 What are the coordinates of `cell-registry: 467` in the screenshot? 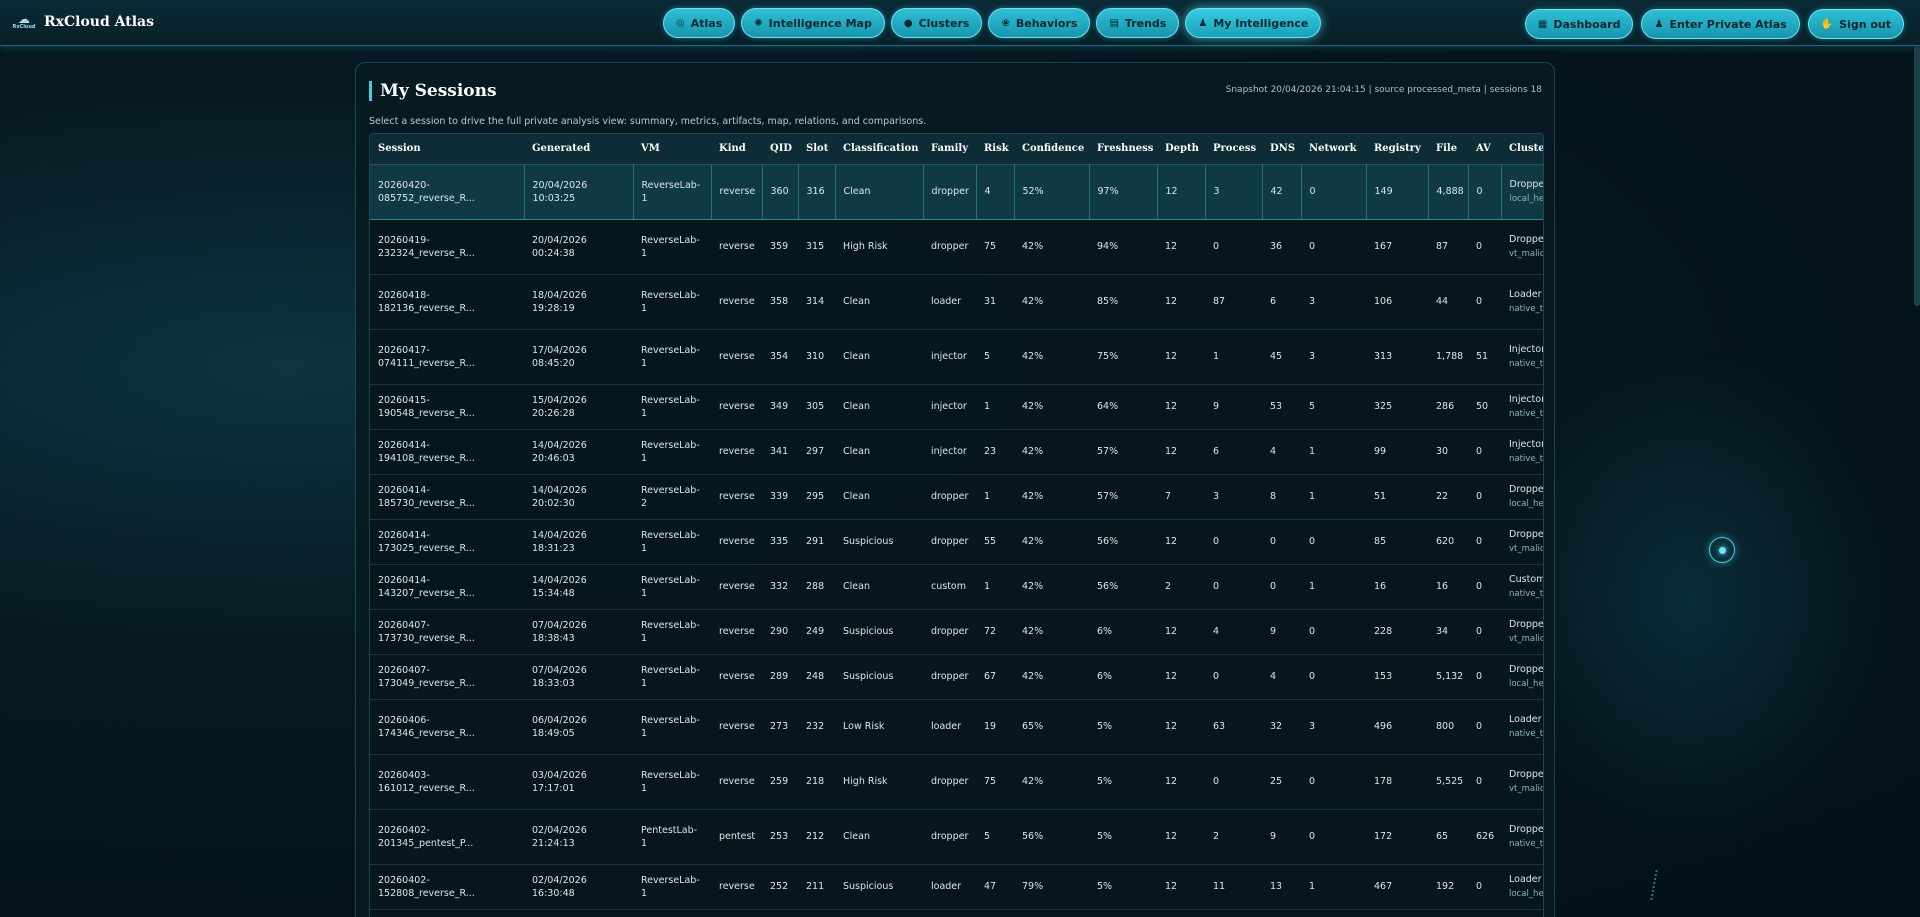 It's located at (1397, 887).